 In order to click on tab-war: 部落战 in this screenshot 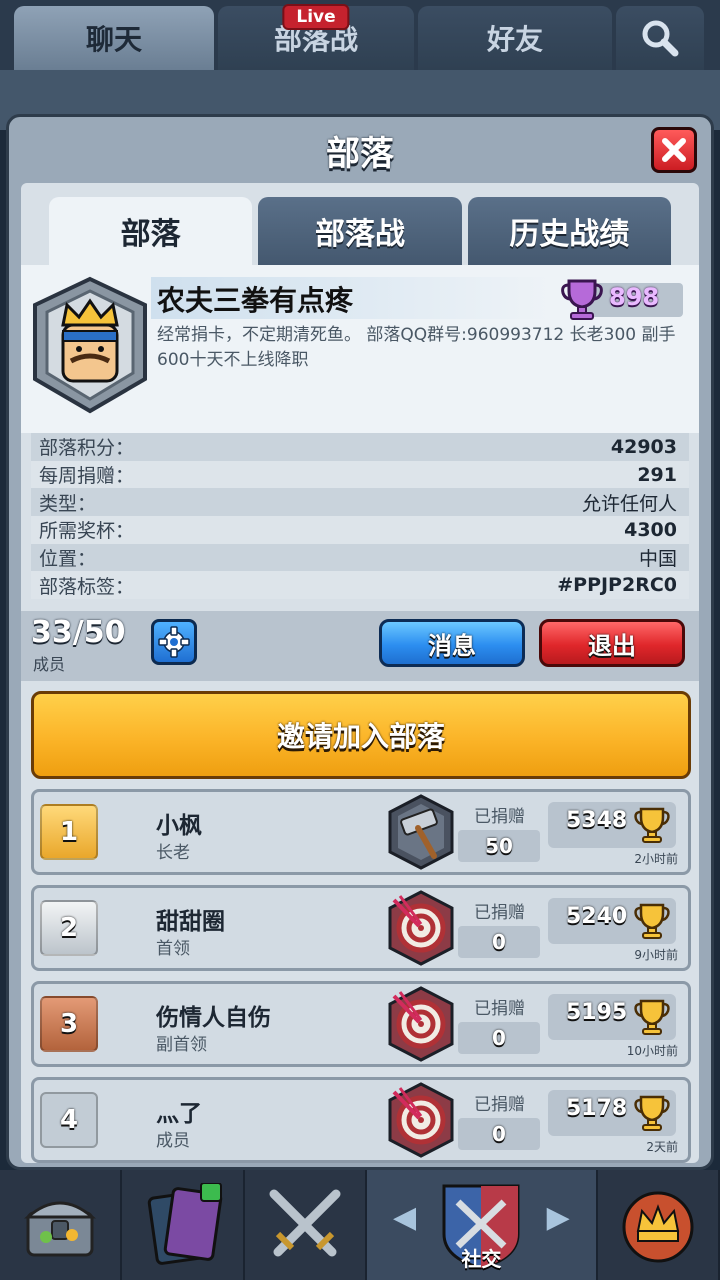, I will do `click(360, 231)`.